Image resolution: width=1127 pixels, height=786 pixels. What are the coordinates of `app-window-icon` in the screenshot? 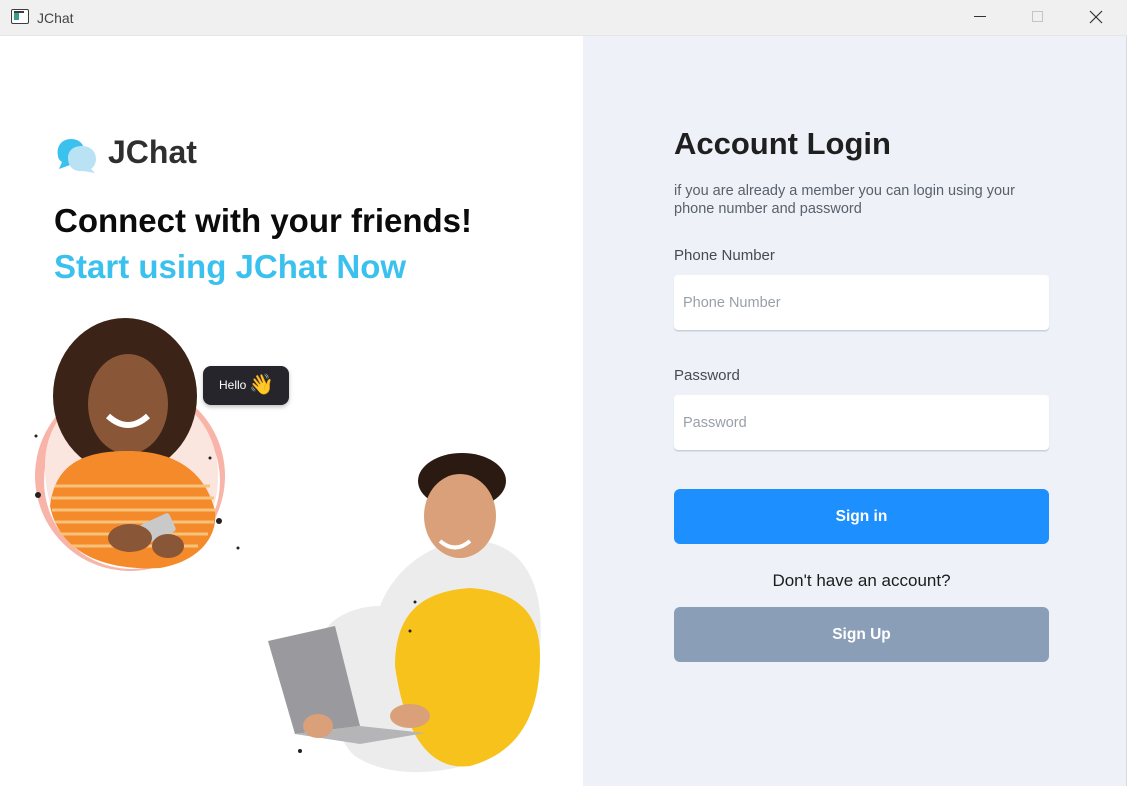 It's located at (20, 16).